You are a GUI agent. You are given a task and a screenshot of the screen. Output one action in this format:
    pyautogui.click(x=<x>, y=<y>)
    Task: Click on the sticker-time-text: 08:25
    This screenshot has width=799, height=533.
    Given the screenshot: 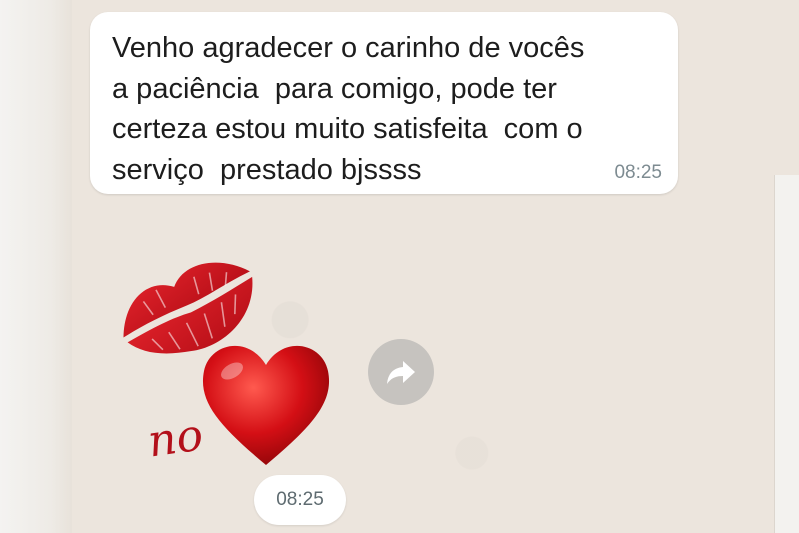 What is the action you would take?
    pyautogui.click(x=300, y=499)
    